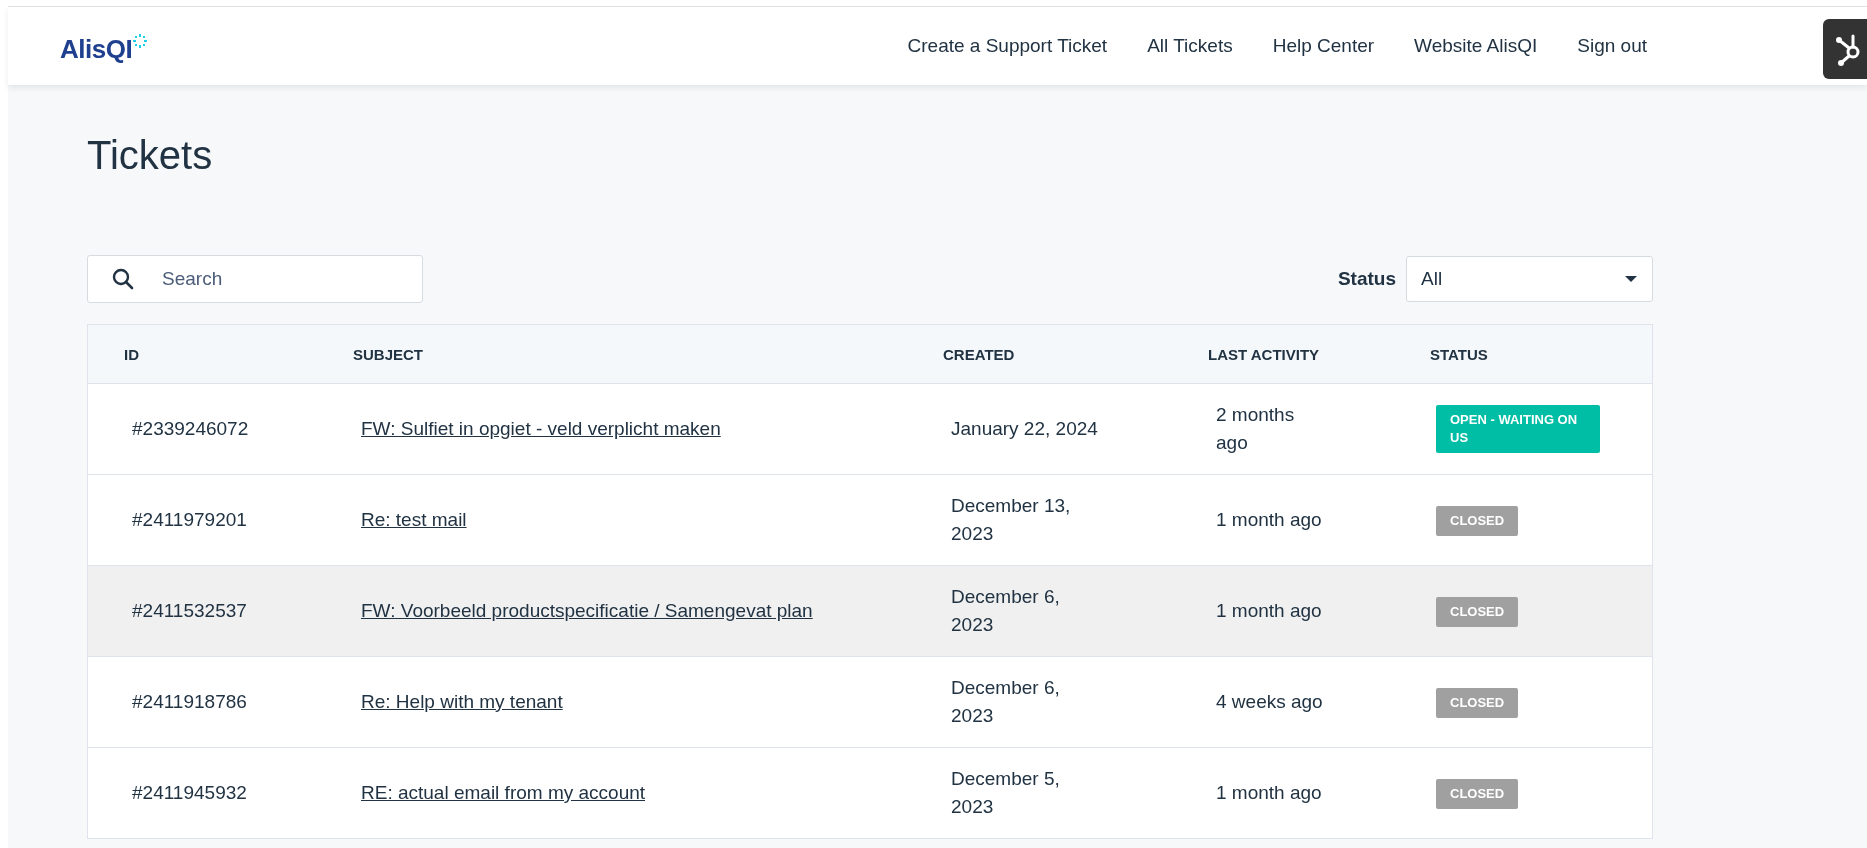  I want to click on subject-link: FW: Sulfiet in opgiet - veld verplicht maken, so click(541, 429).